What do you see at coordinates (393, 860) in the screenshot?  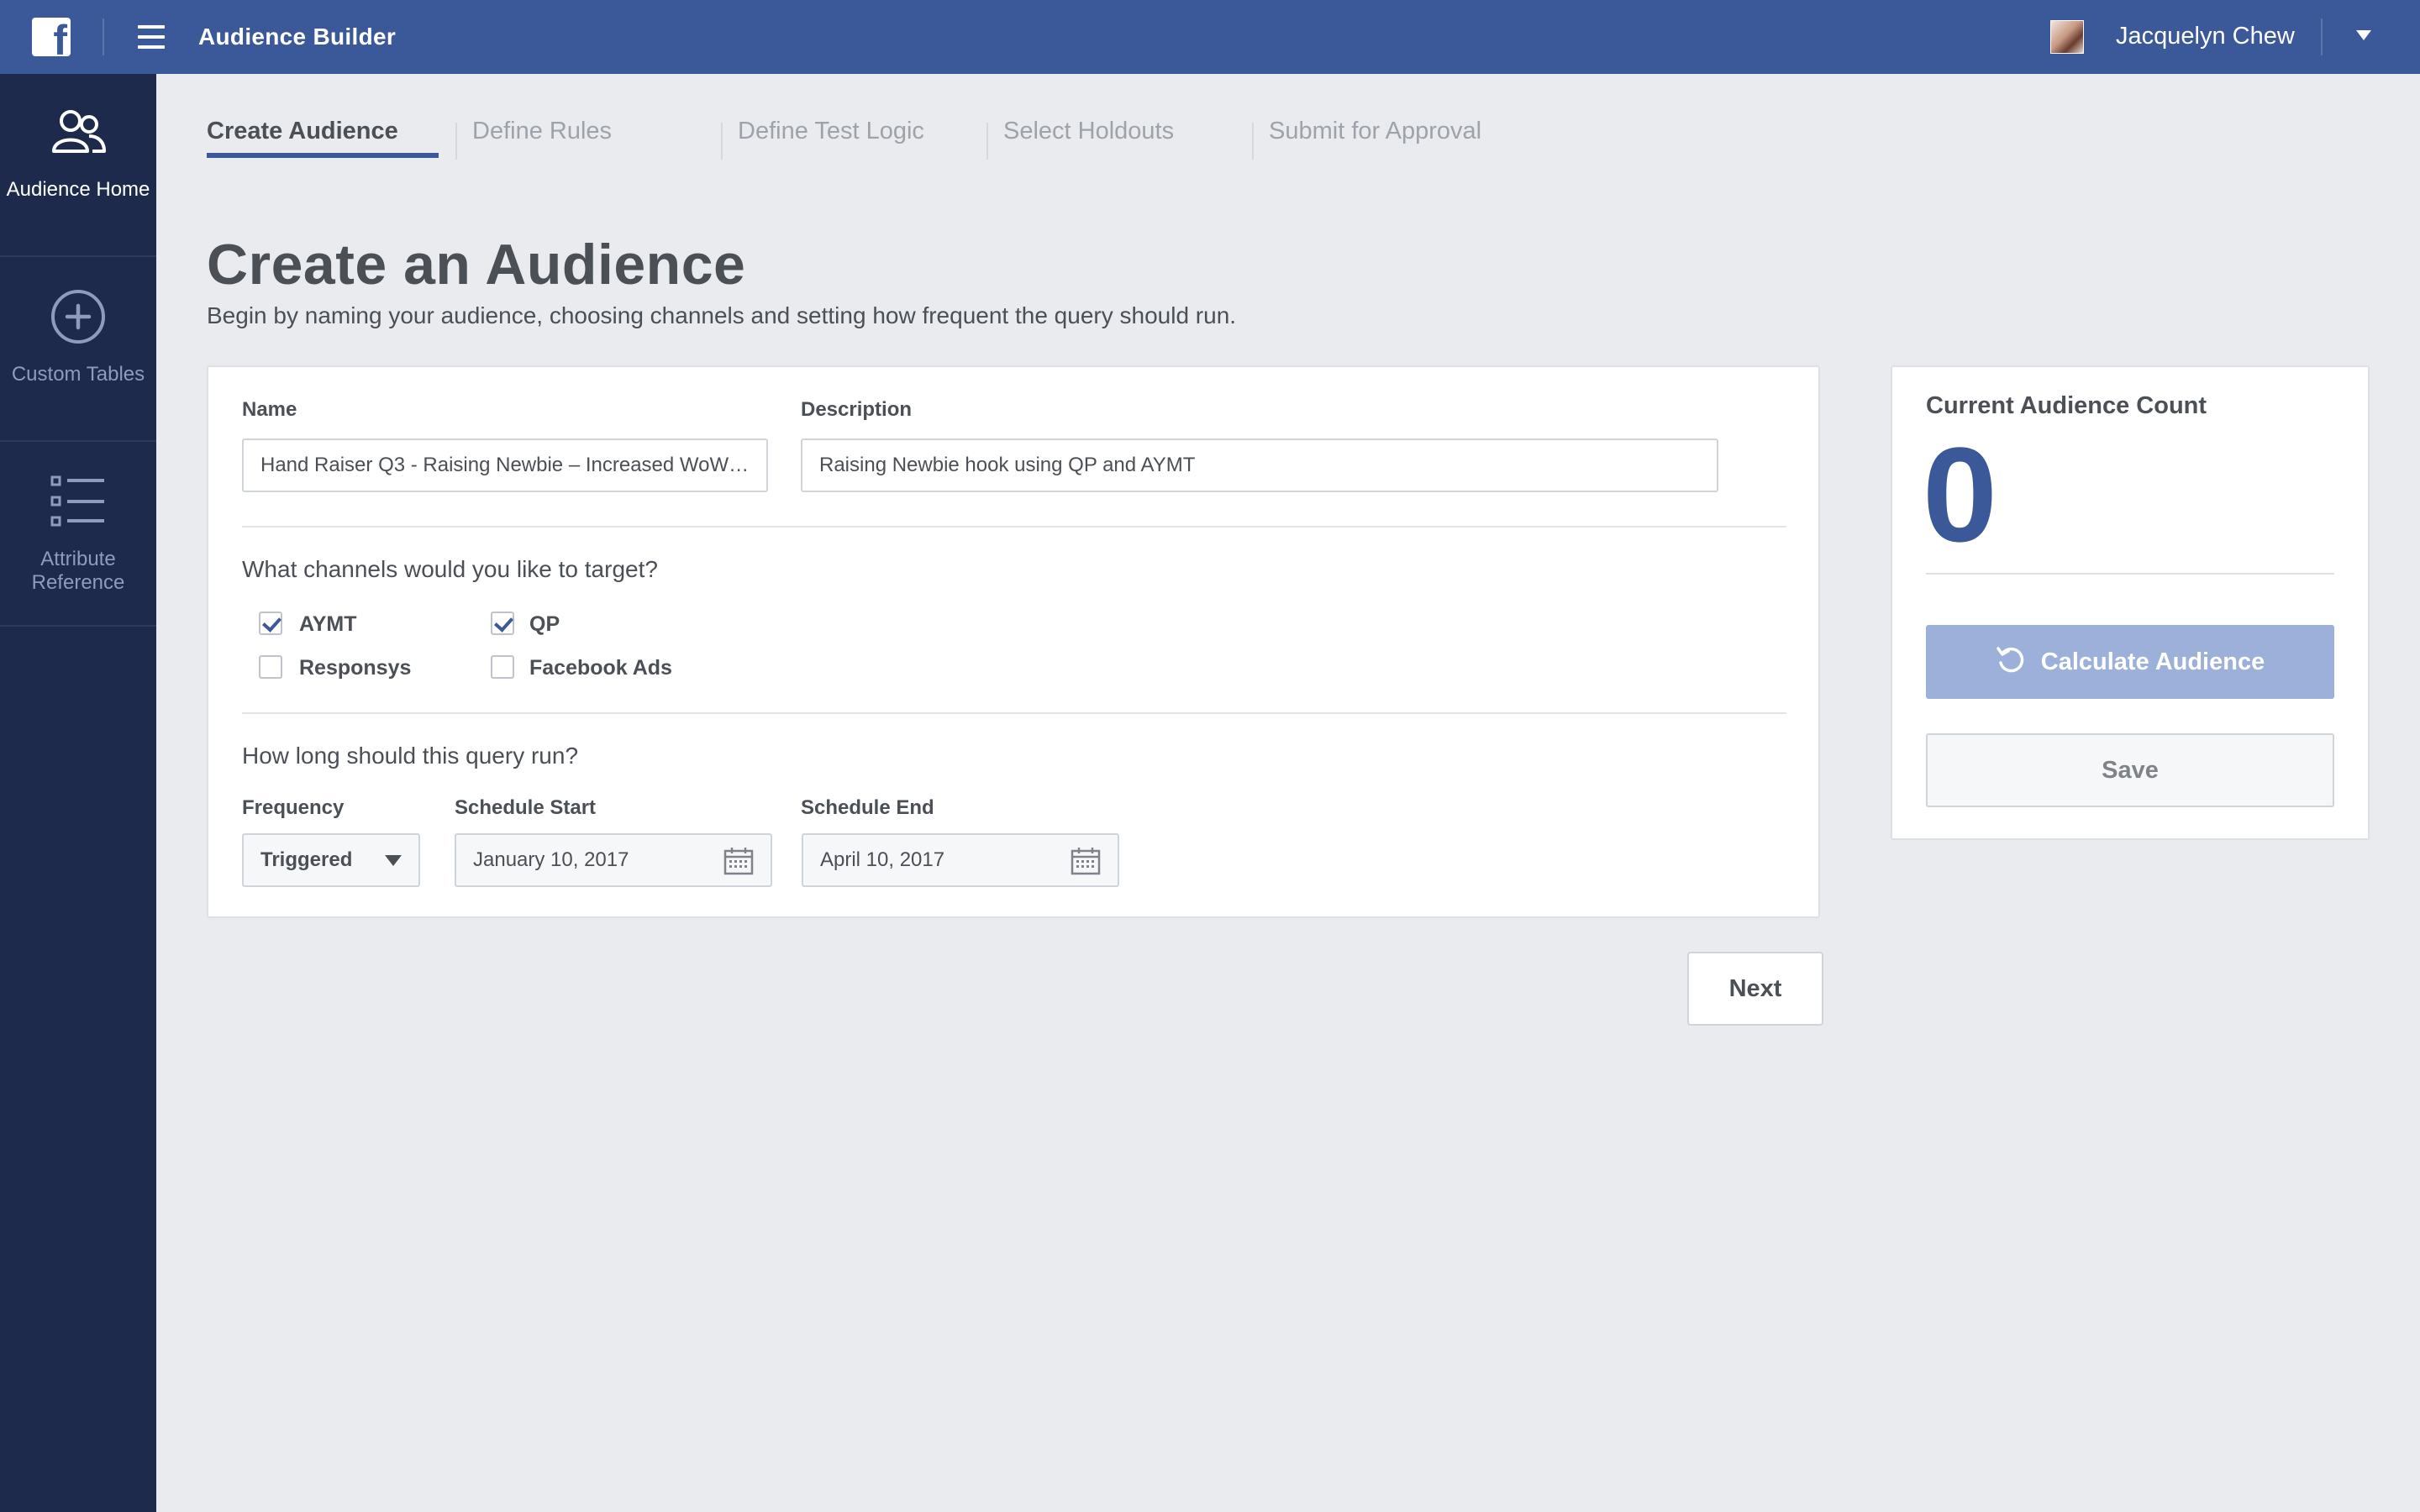 I see `chevron-down-icon` at bounding box center [393, 860].